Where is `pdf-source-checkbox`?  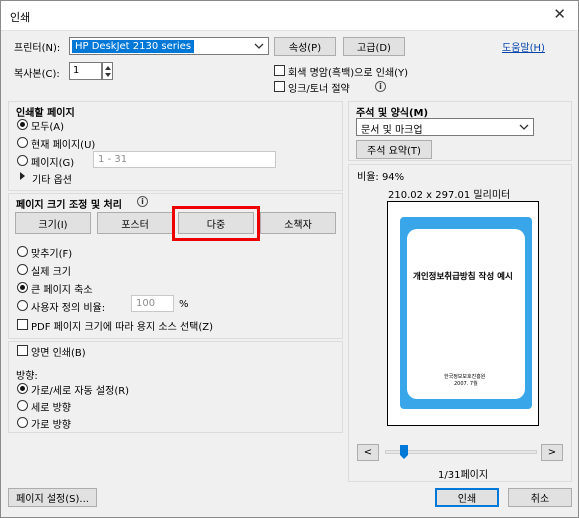 pdf-source-checkbox is located at coordinates (22, 324).